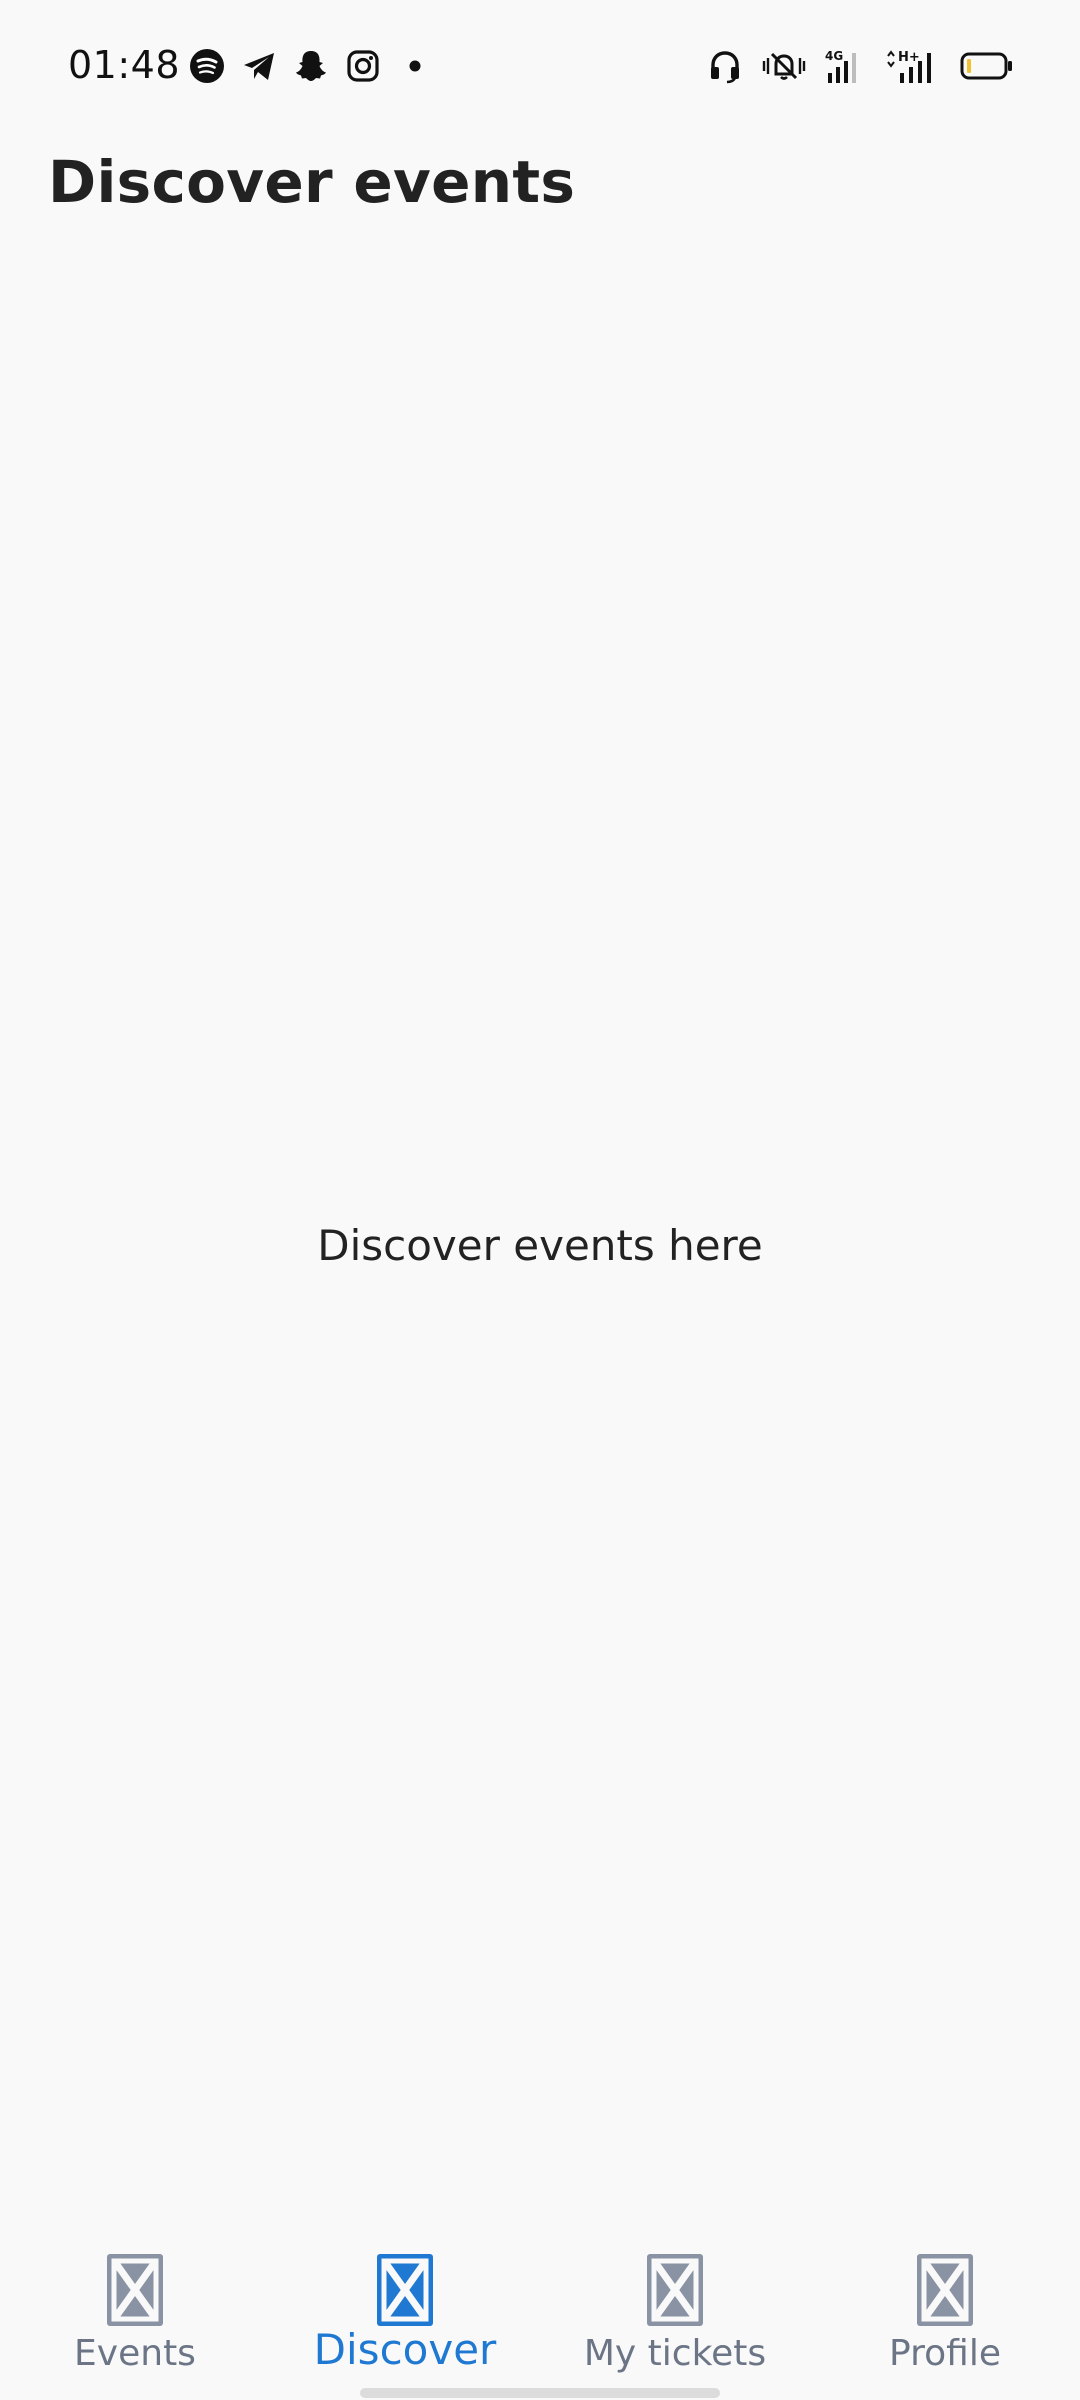  I want to click on nav-item-my-tickets: My tickets, so click(675, 2315).